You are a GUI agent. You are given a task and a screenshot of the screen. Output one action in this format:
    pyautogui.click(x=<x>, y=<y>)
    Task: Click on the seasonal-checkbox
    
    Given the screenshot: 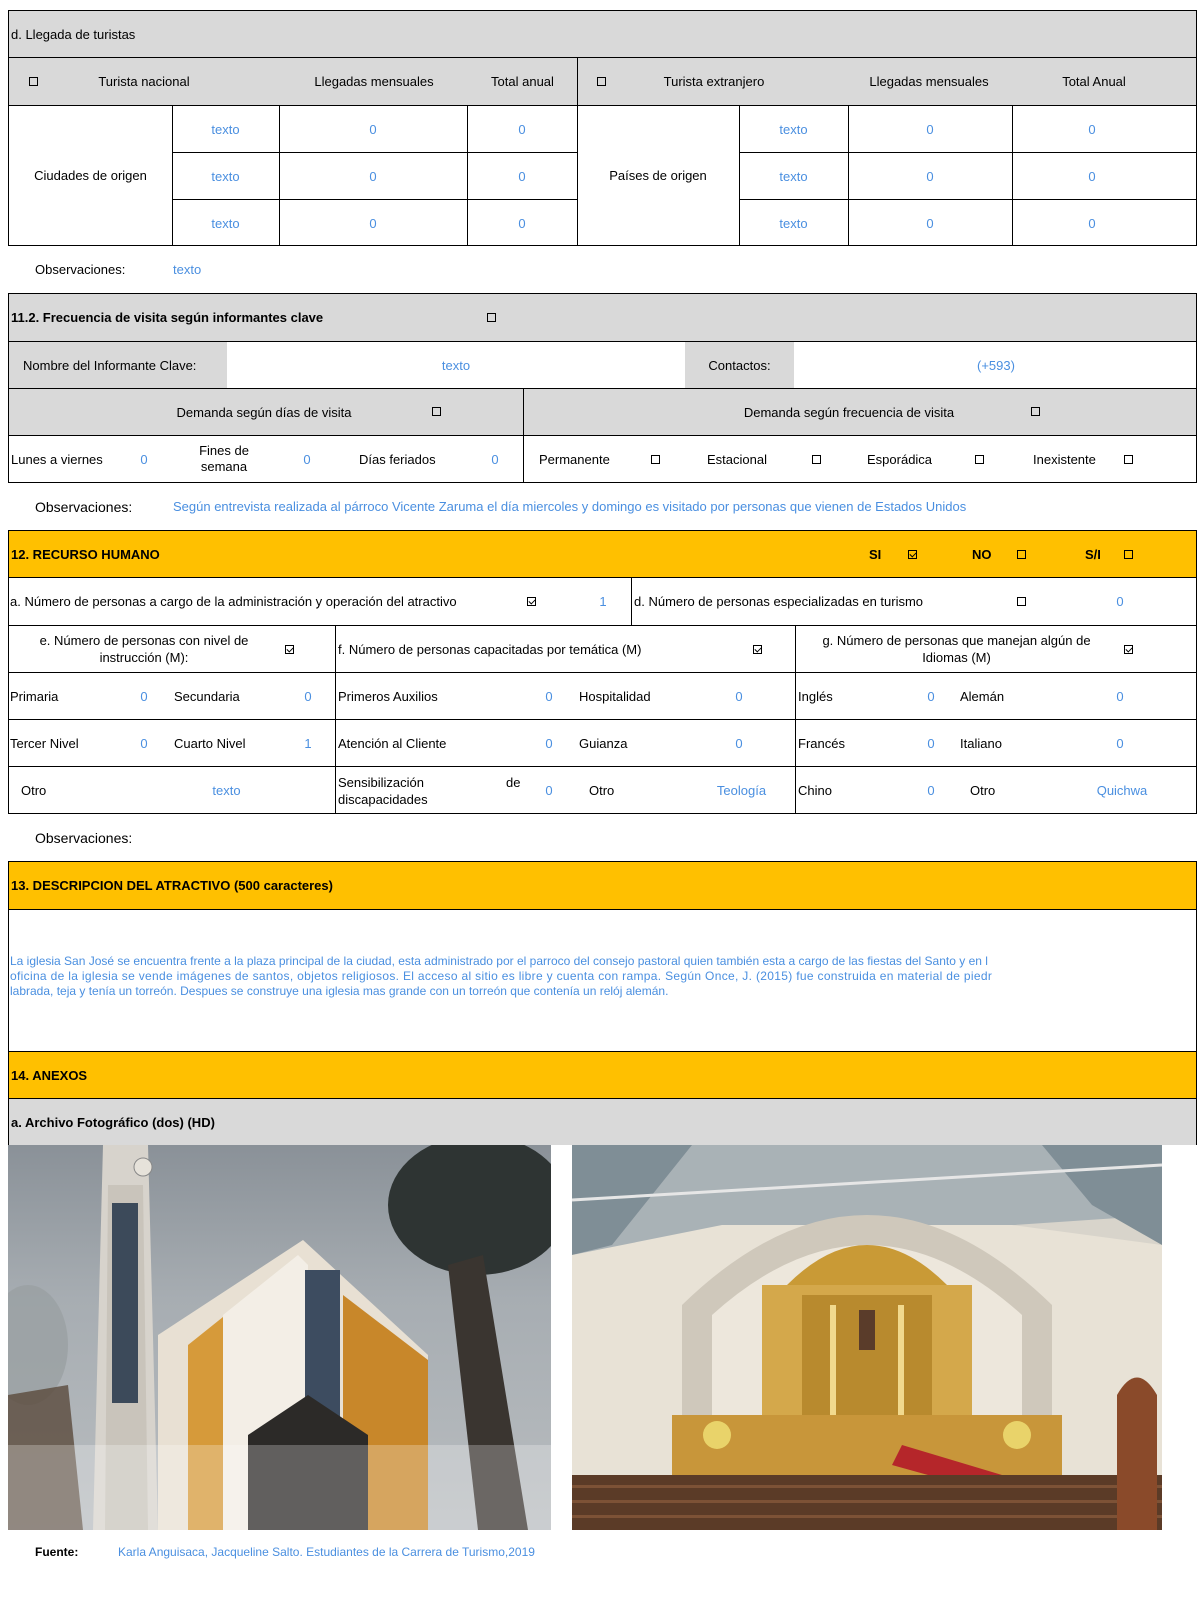 What is the action you would take?
    pyautogui.click(x=816, y=459)
    